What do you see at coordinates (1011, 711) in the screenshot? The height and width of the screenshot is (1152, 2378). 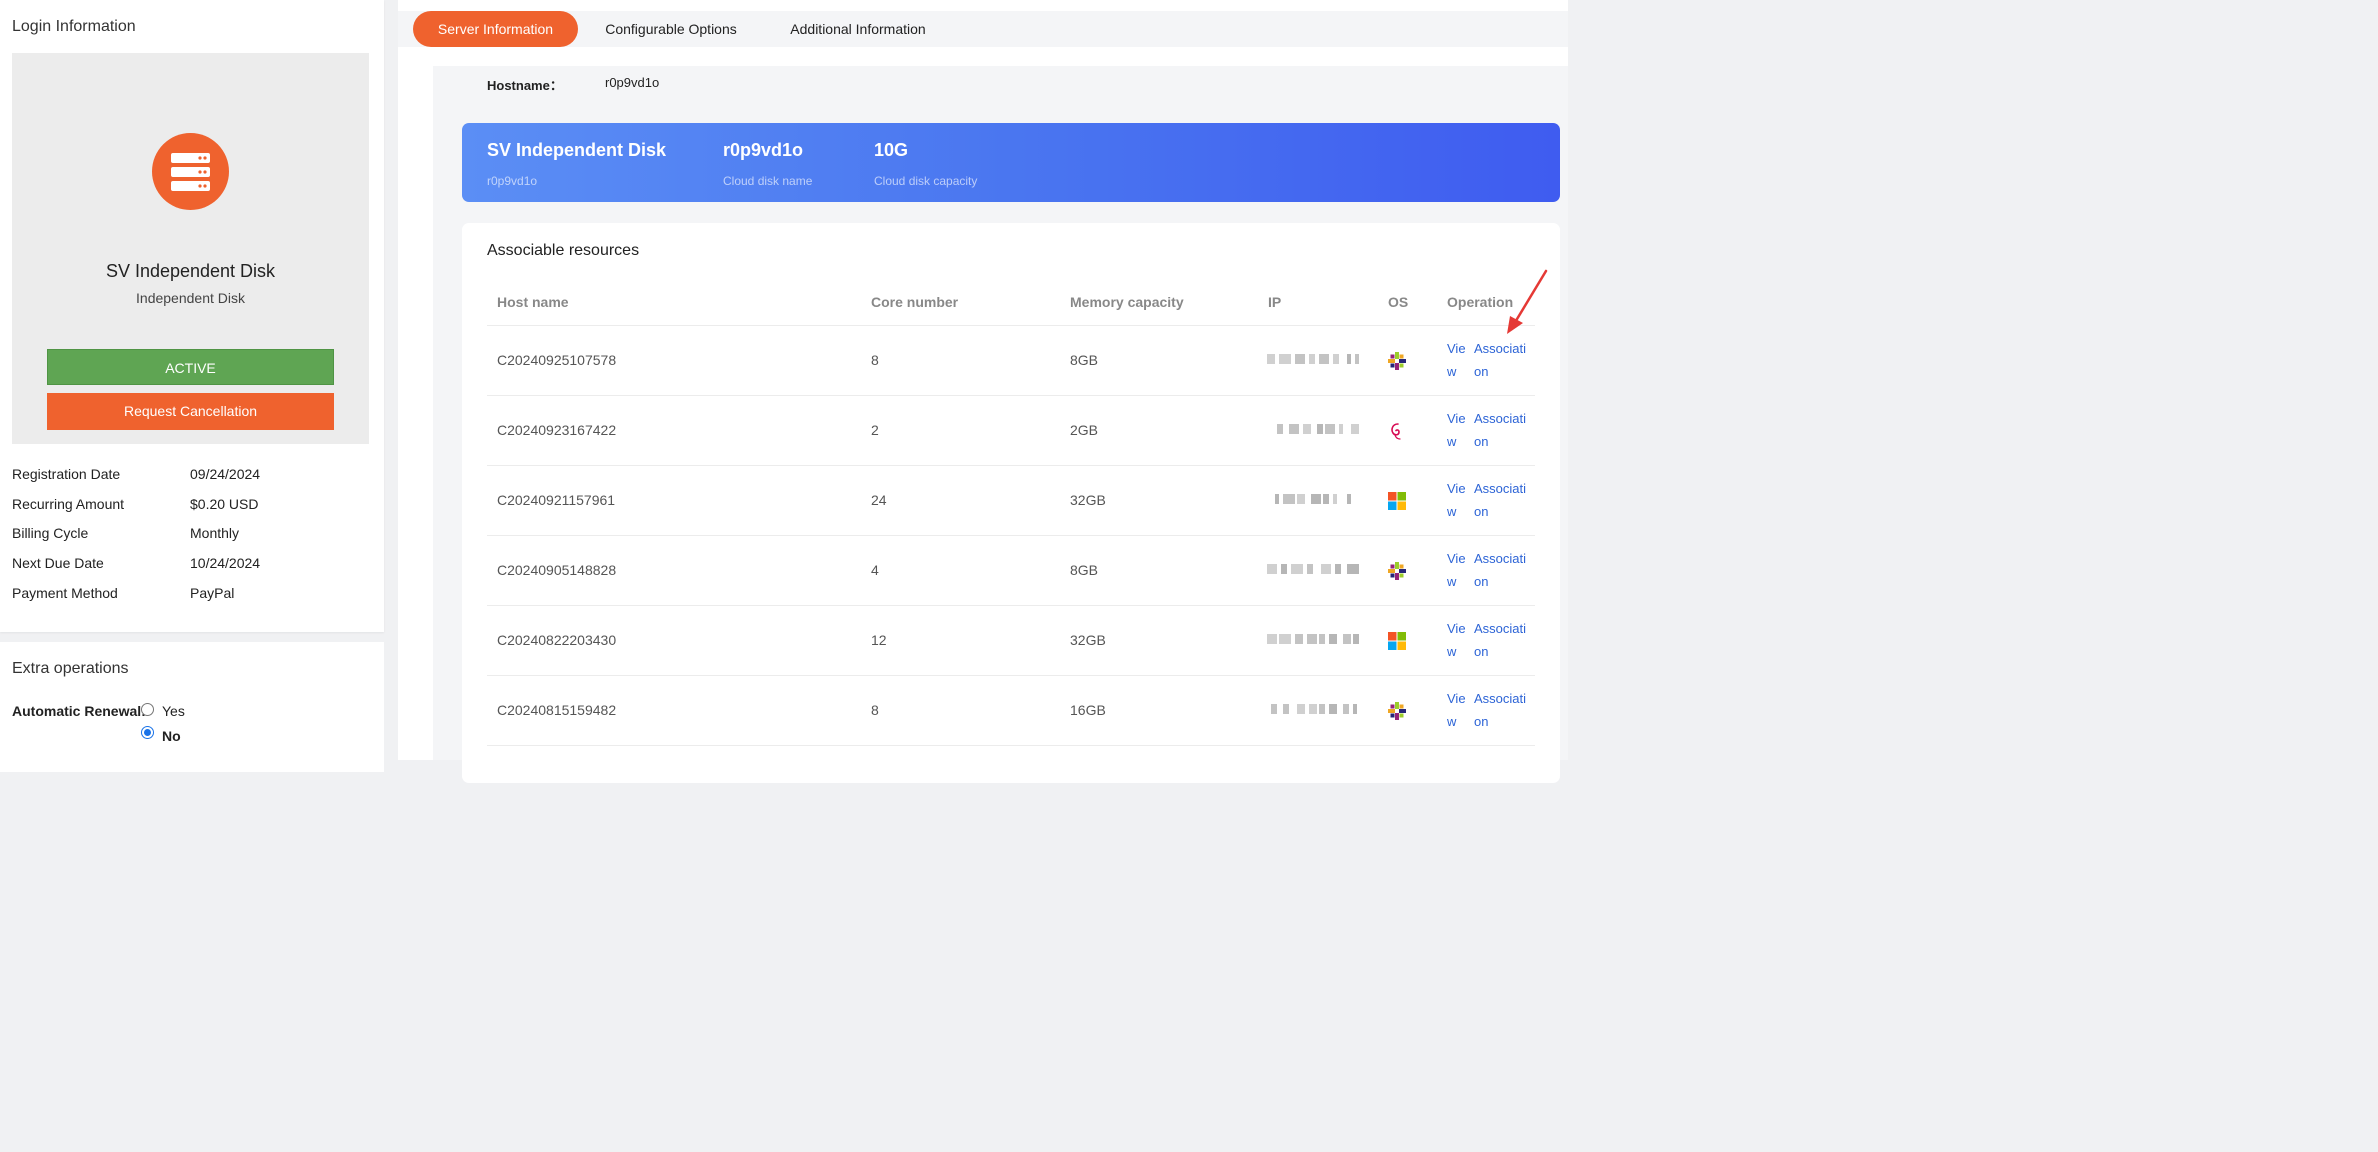 I see `table-row: C20240815159482 8 16GB Vie w Associati on` at bounding box center [1011, 711].